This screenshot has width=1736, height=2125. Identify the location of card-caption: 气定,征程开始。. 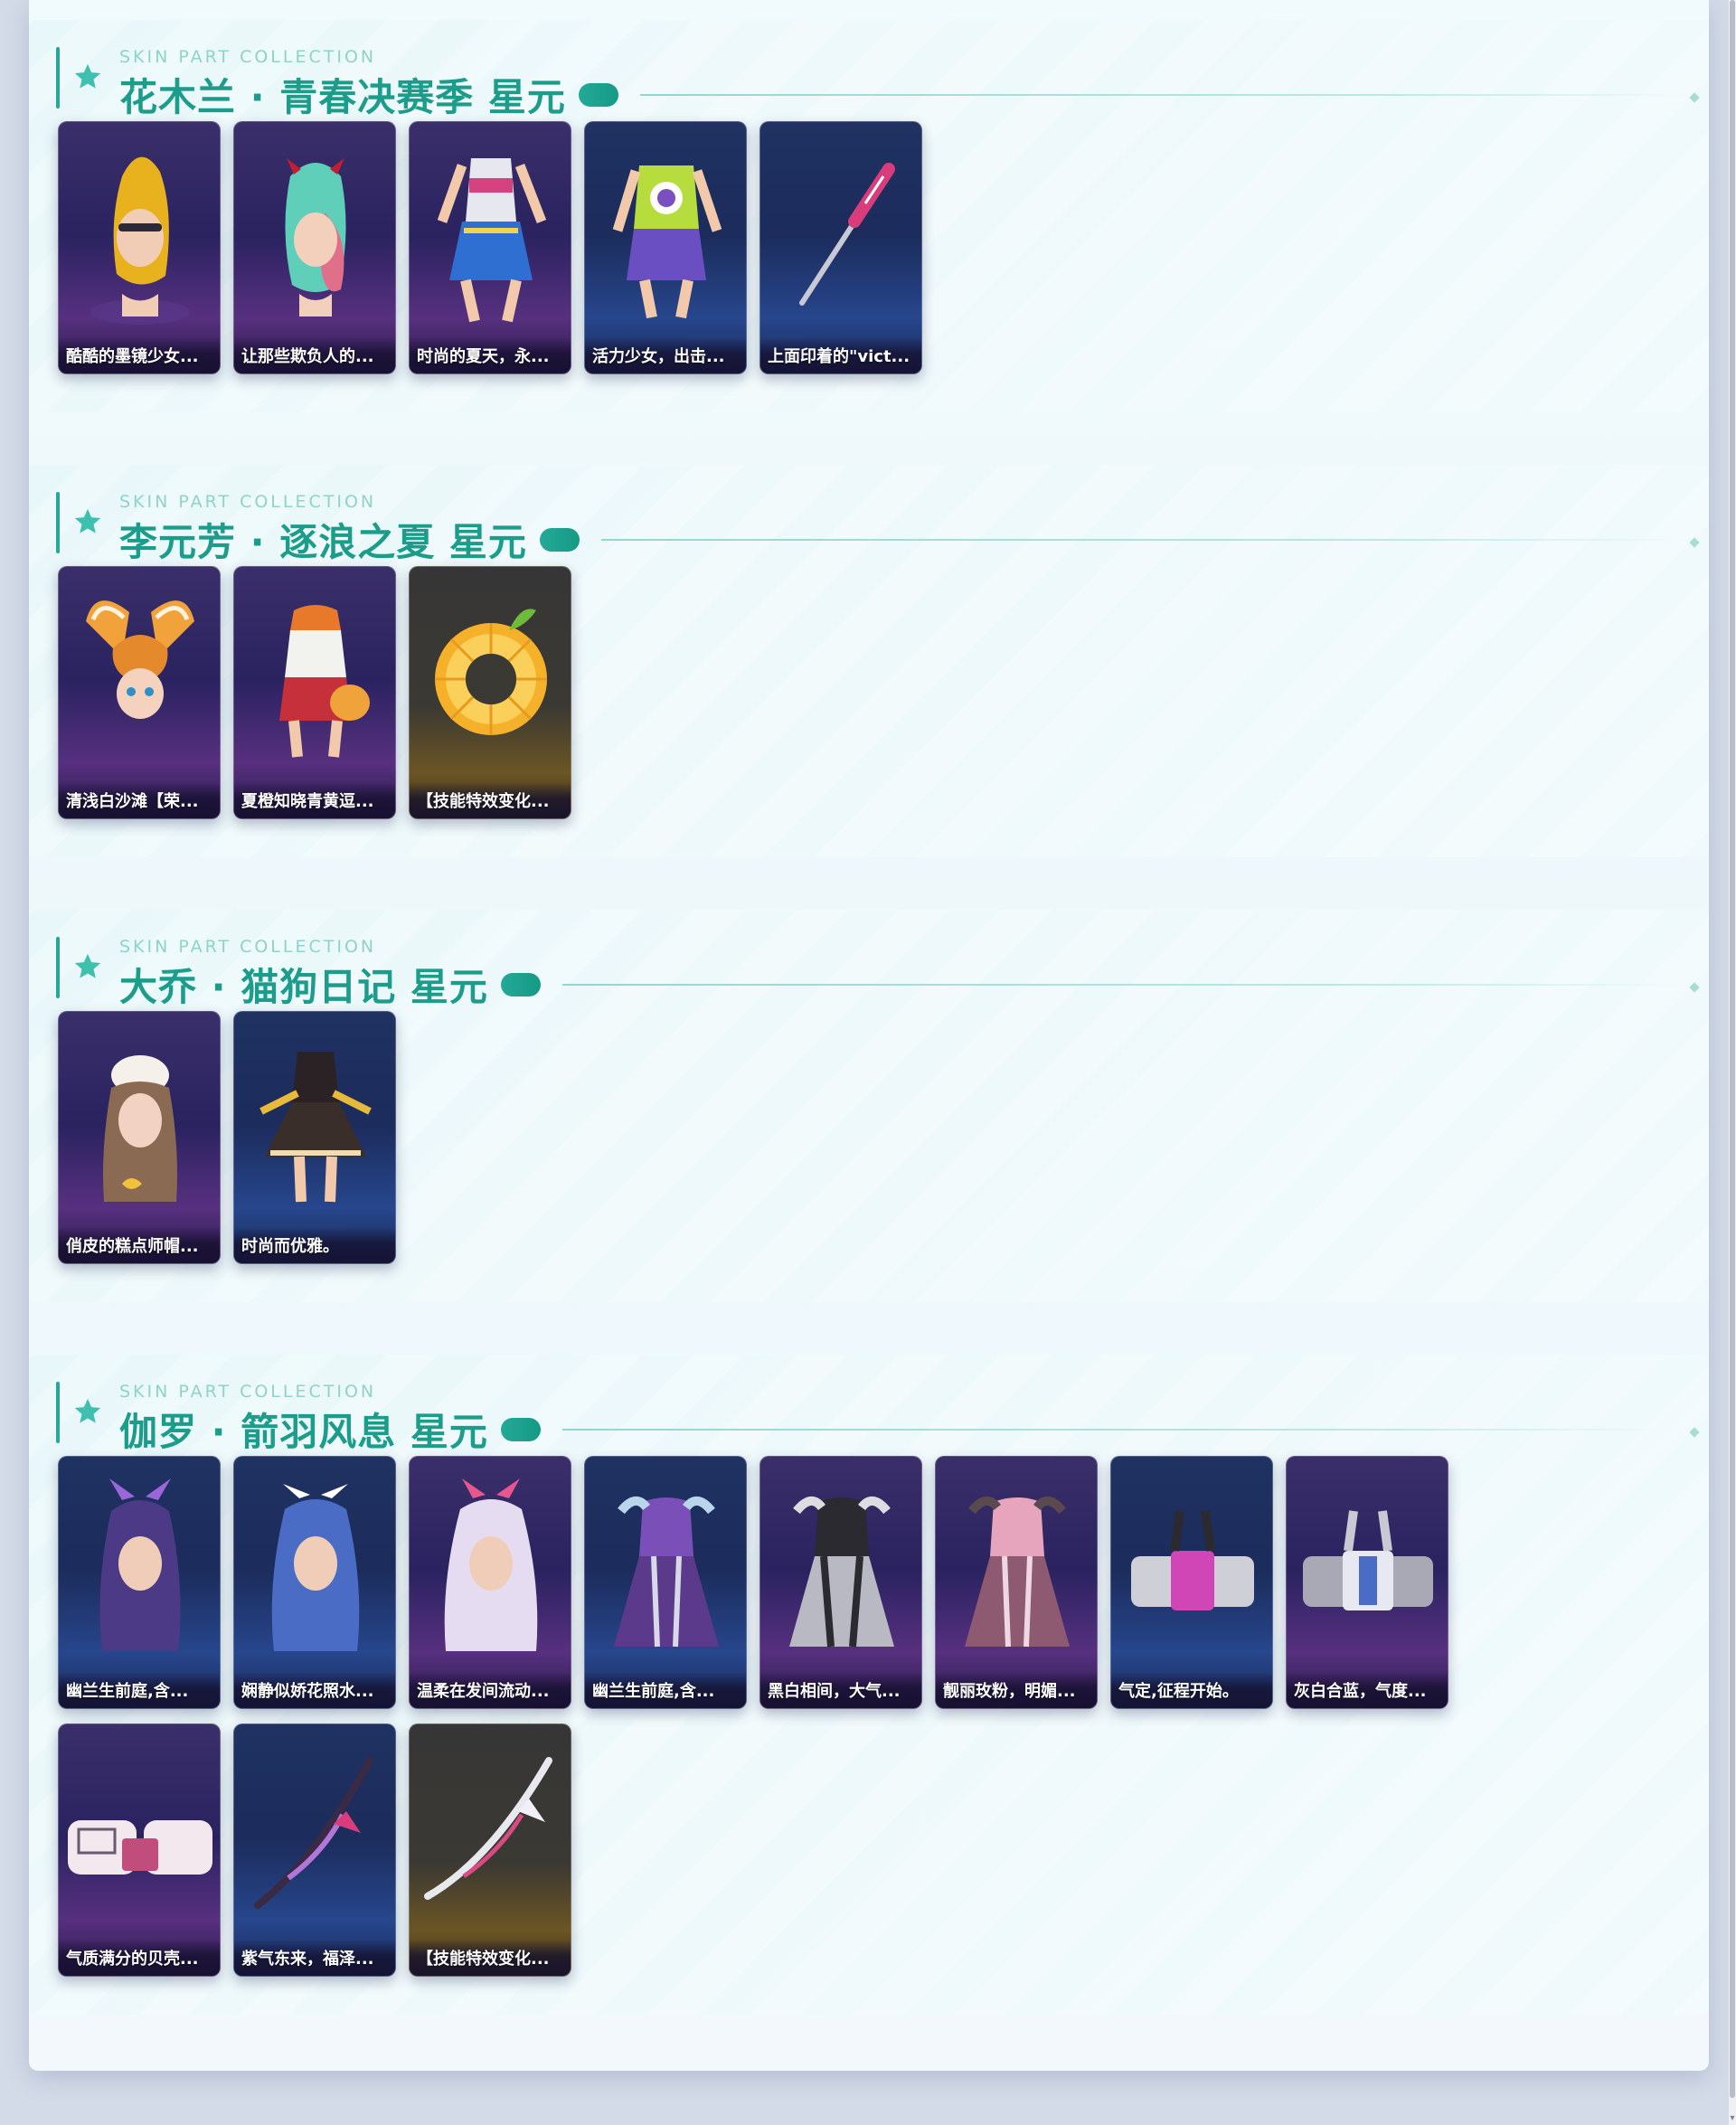
(1191, 1690).